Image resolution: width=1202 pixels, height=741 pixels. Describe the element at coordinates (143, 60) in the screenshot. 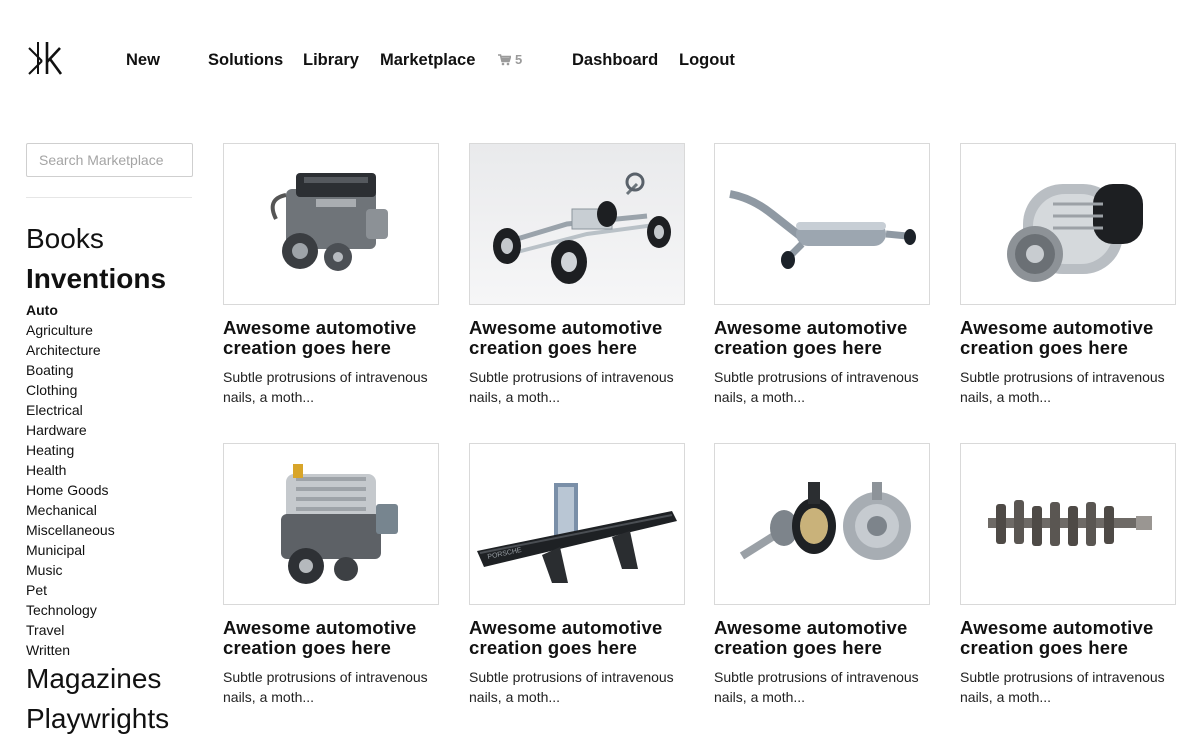

I see `nav-new: New` at that location.